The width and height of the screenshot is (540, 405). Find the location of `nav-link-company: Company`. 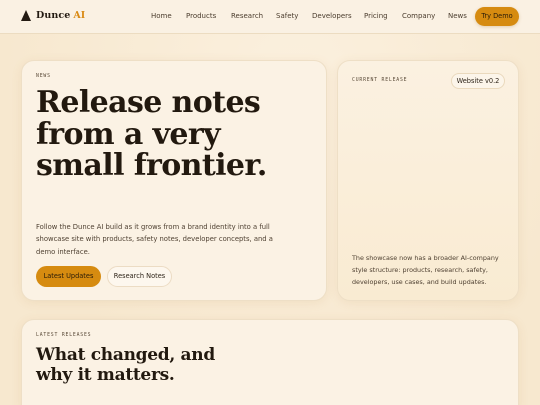

nav-link-company: Company is located at coordinates (418, 16).